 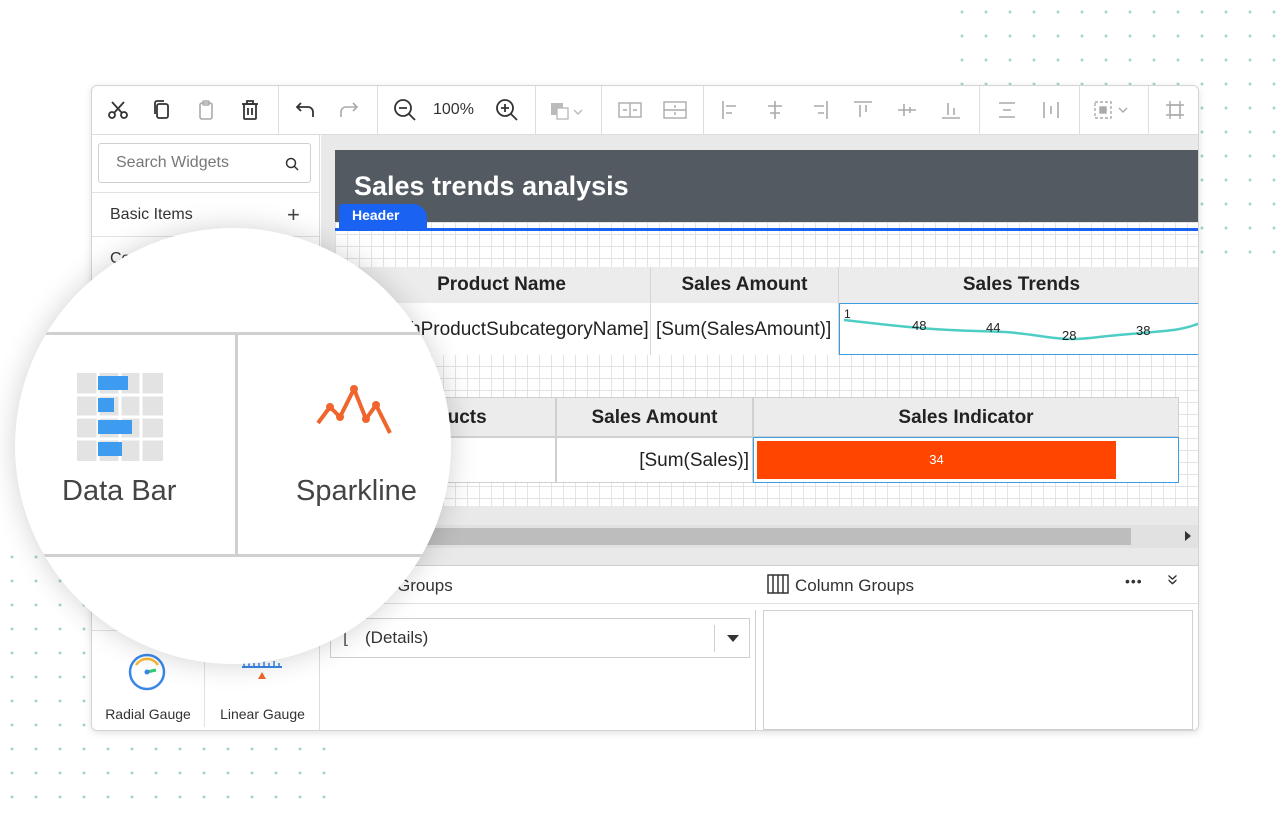 What do you see at coordinates (1175, 110) in the screenshot?
I see `size-to-fit-icon` at bounding box center [1175, 110].